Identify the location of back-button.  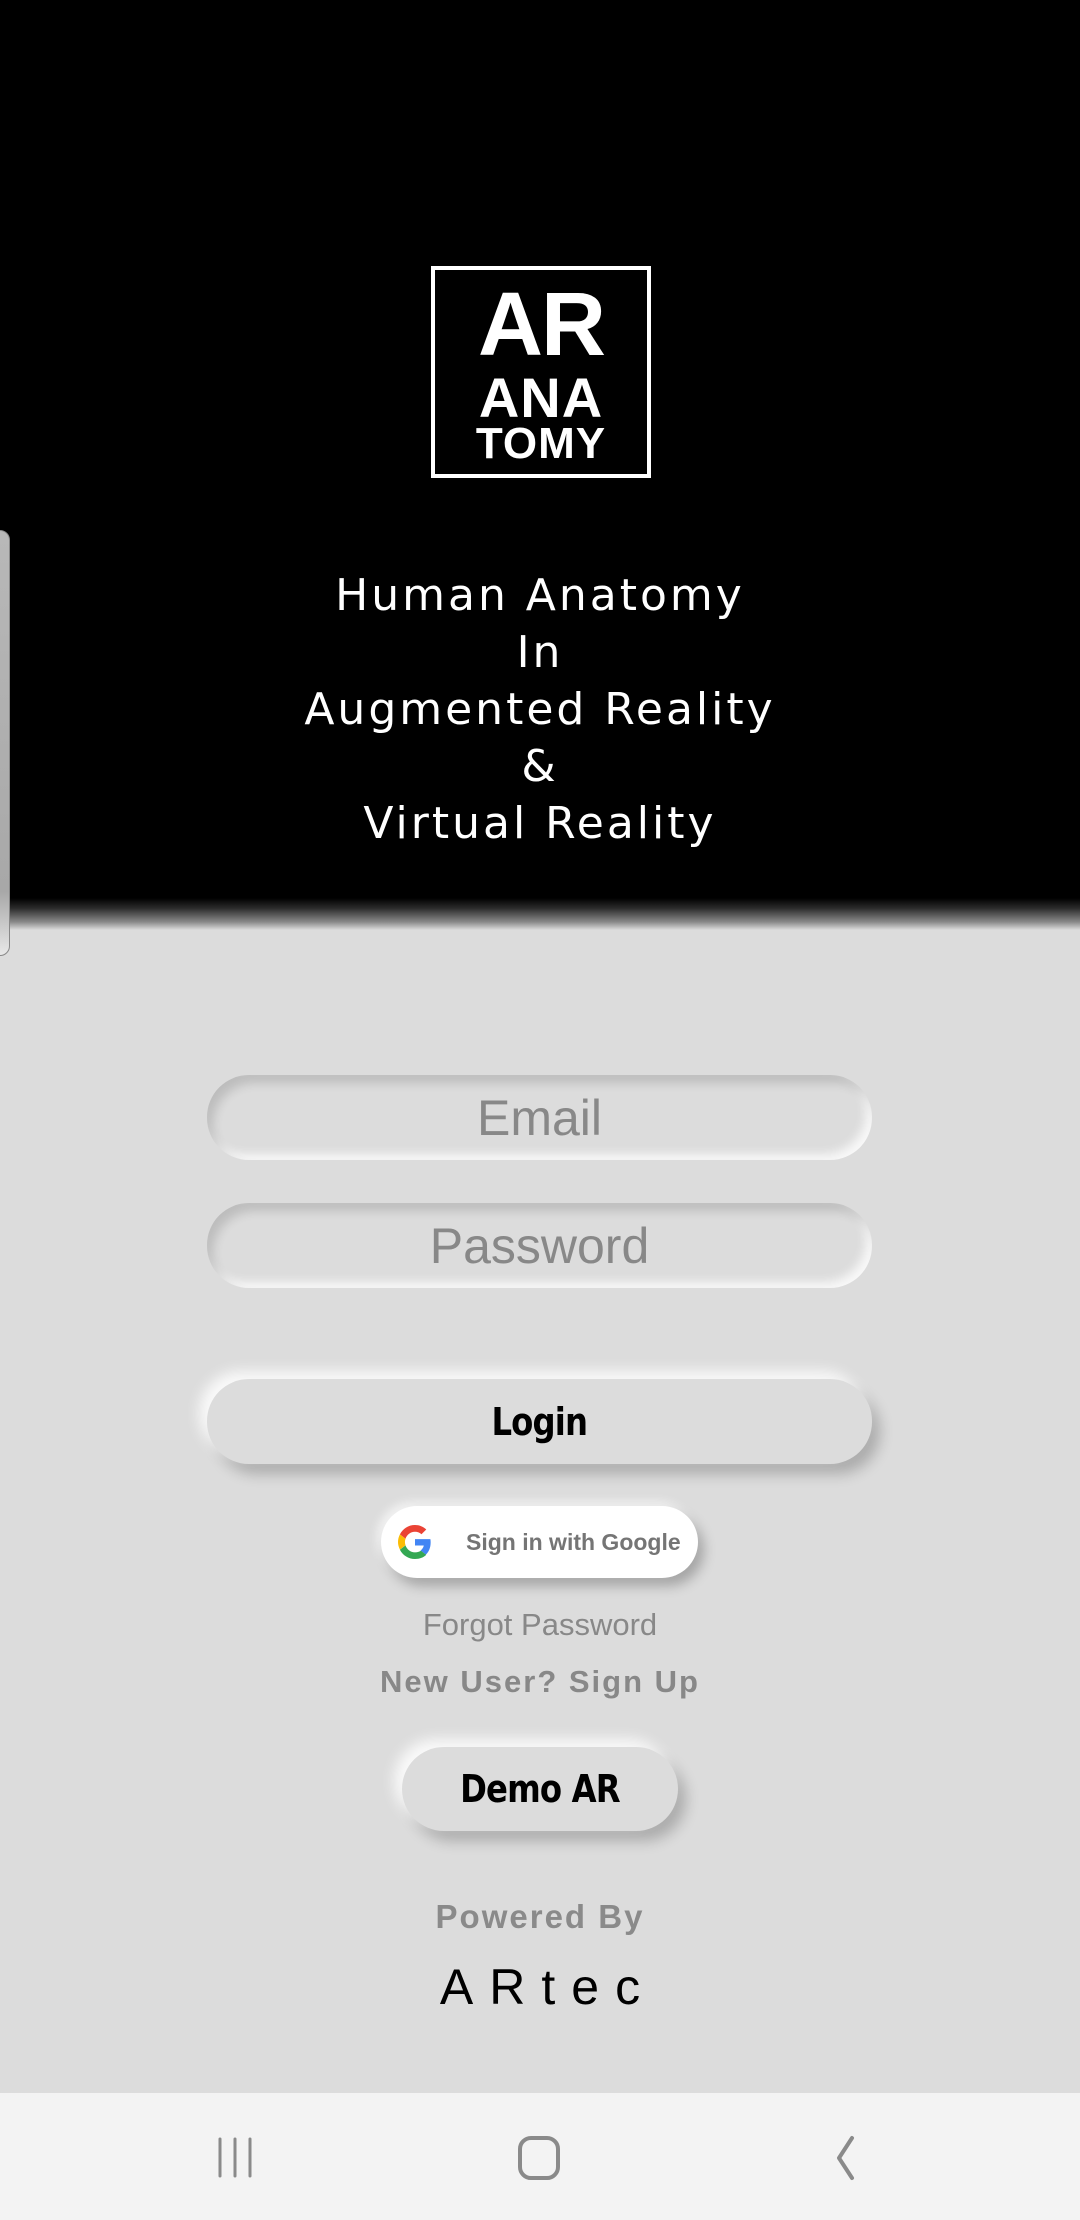
(842, 2158).